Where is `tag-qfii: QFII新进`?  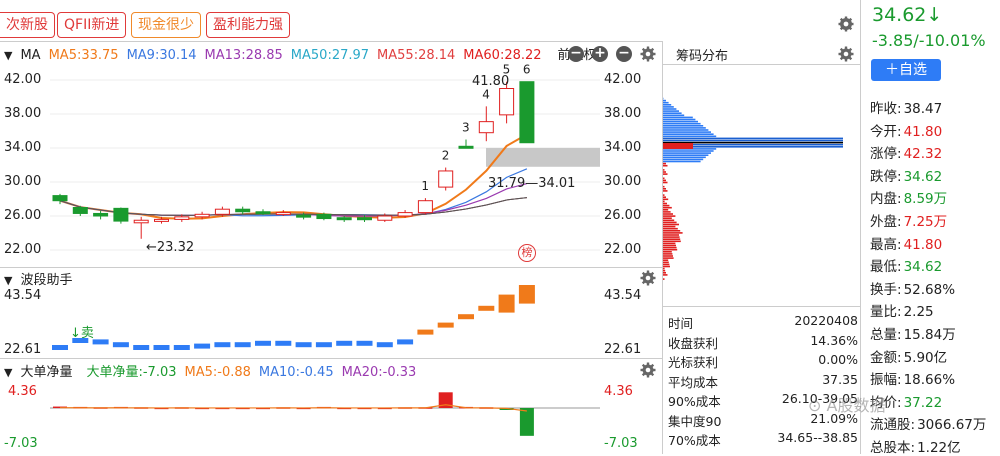 tag-qfii: QFII新进 is located at coordinates (91, 25).